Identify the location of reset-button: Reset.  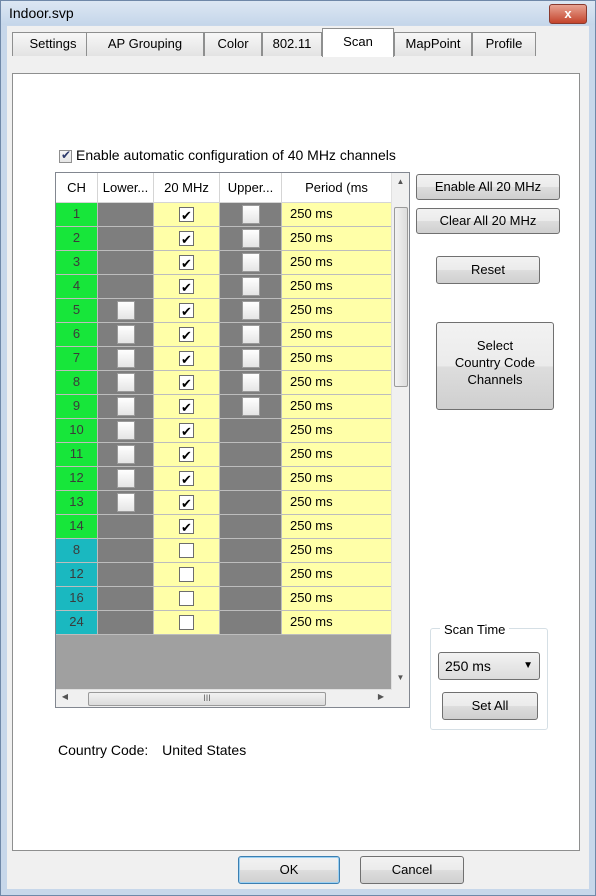
(488, 270).